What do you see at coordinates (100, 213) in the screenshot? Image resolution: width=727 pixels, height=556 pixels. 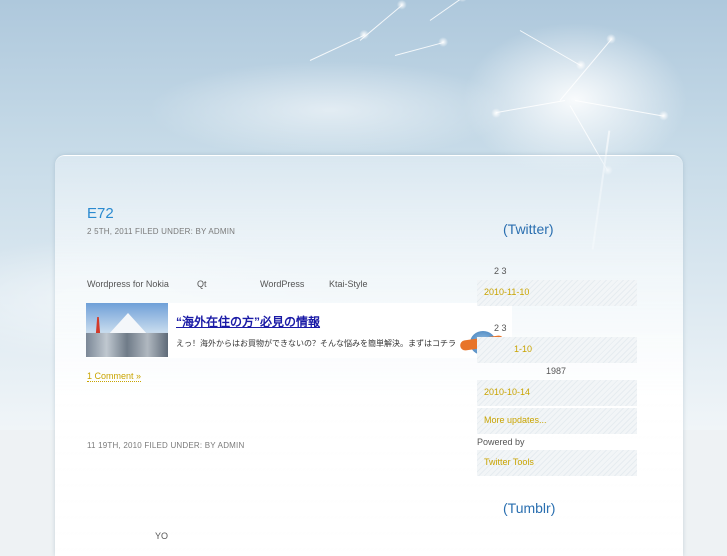 I see `post-title-link: E72` at bounding box center [100, 213].